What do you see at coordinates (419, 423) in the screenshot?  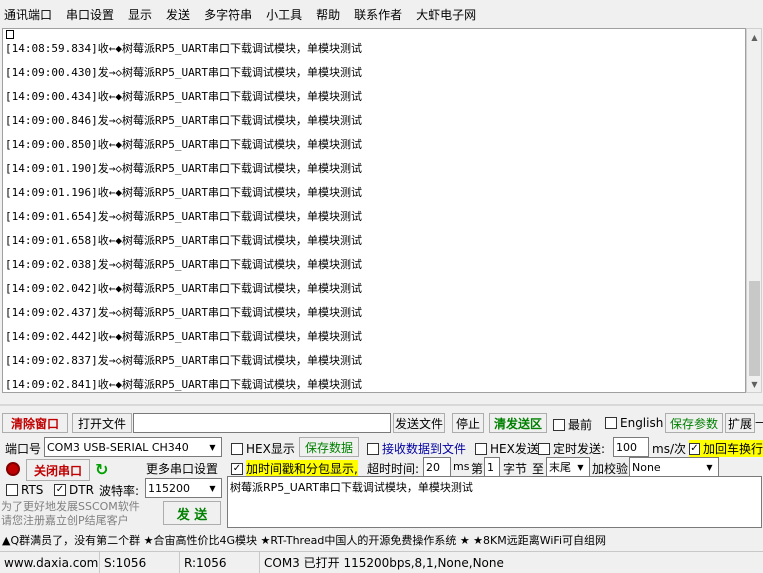 I see `send-file-button: 发送文件` at bounding box center [419, 423].